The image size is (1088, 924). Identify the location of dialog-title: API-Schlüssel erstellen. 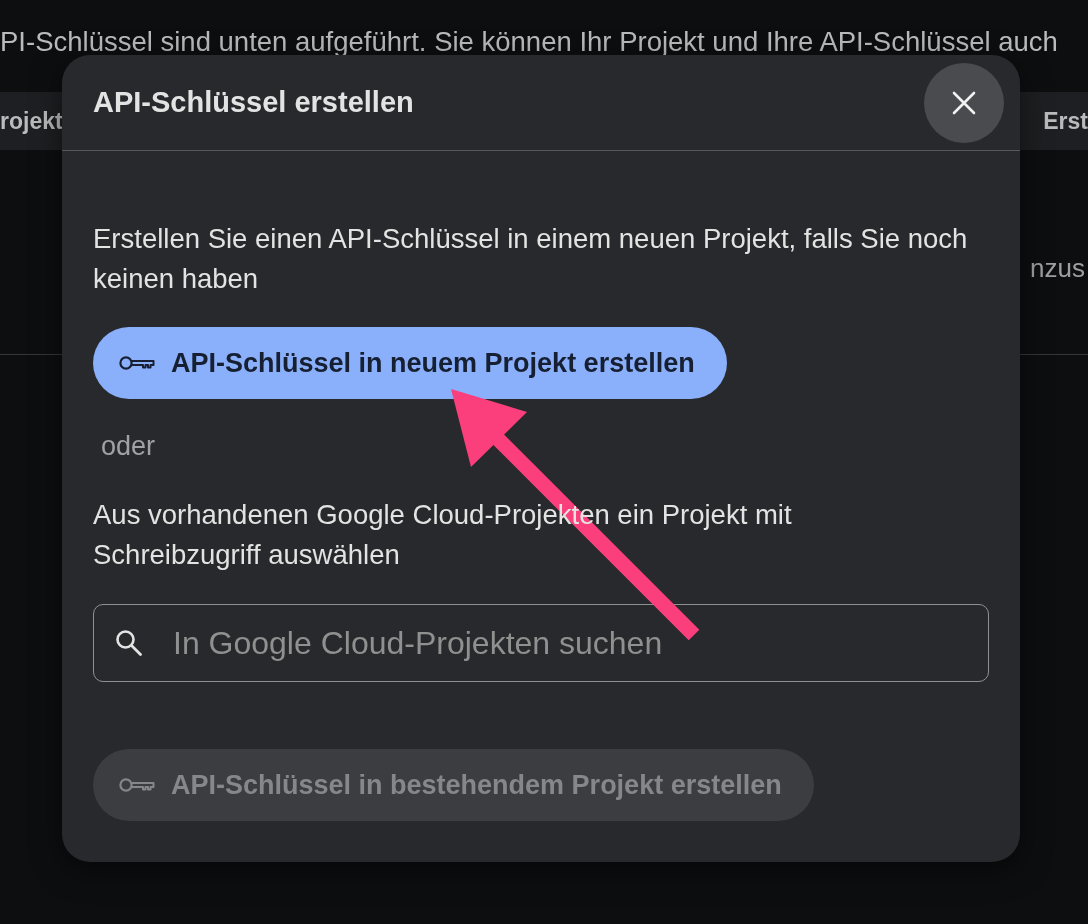
(253, 102).